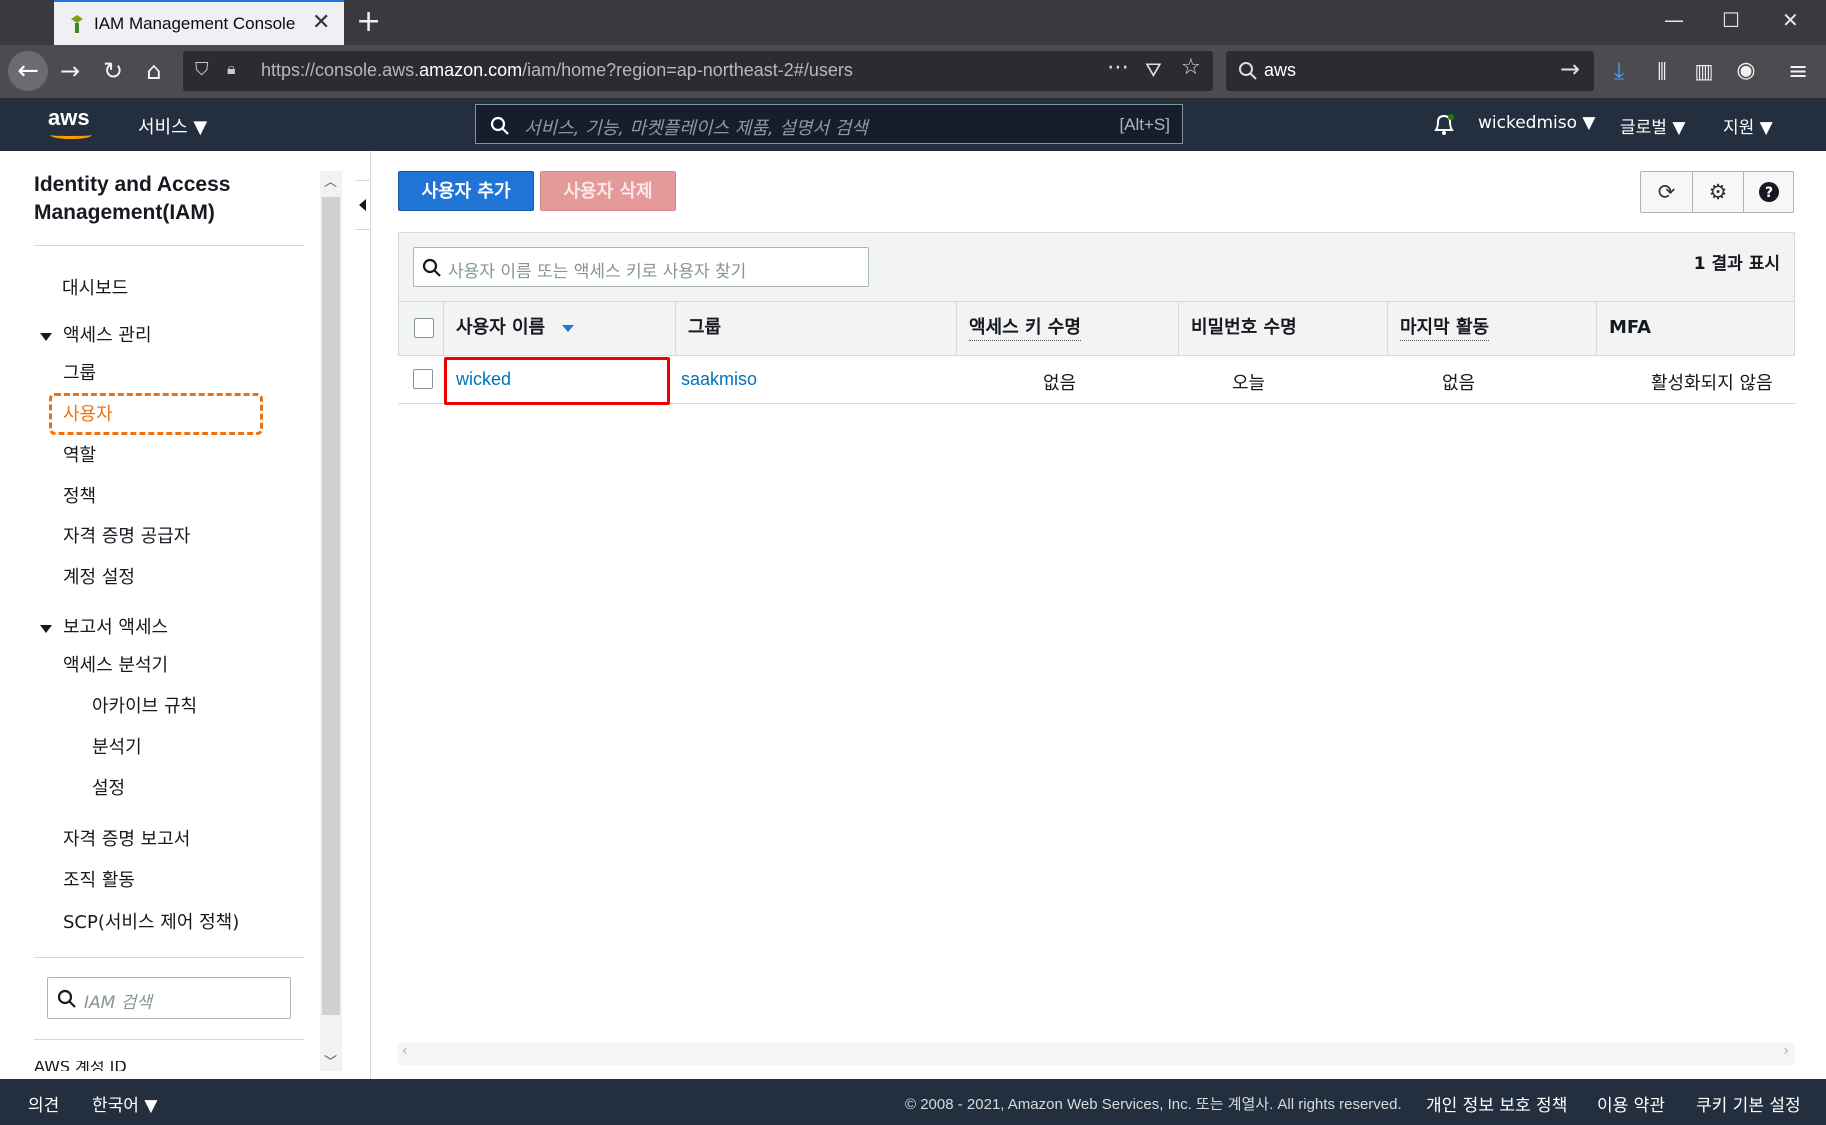 The image size is (1826, 1125). I want to click on language-selector: 한국어 ▼, so click(124, 1103).